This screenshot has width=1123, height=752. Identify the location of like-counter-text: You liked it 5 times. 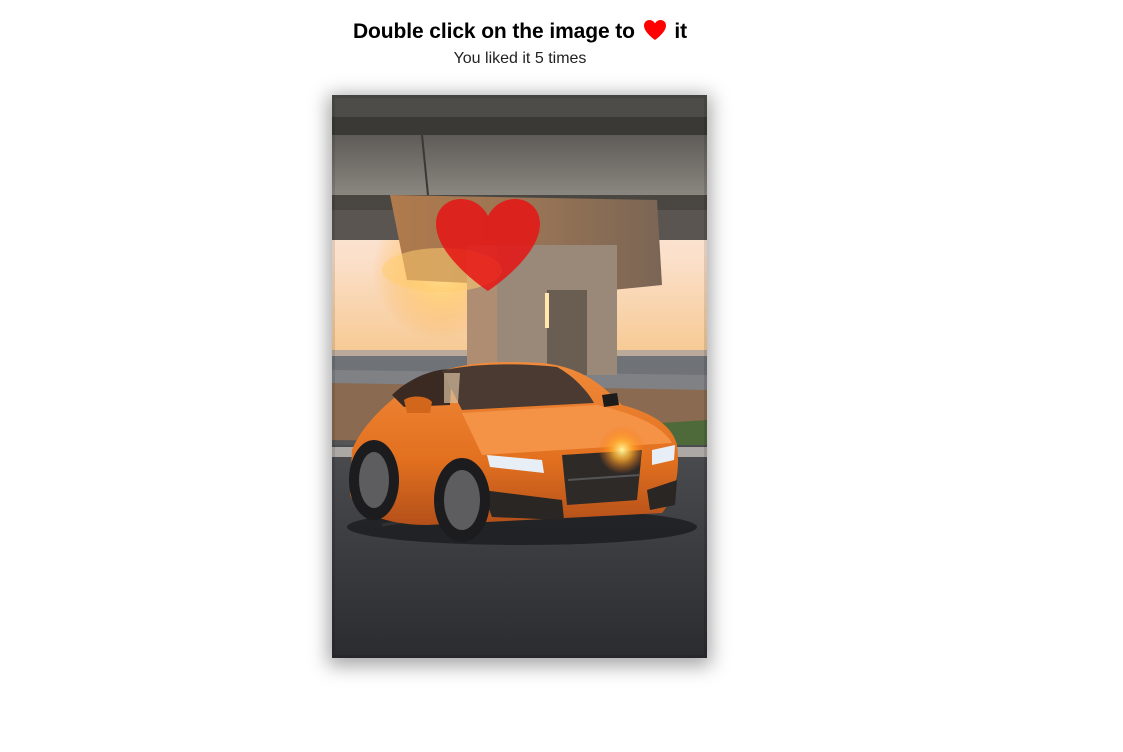
(520, 59).